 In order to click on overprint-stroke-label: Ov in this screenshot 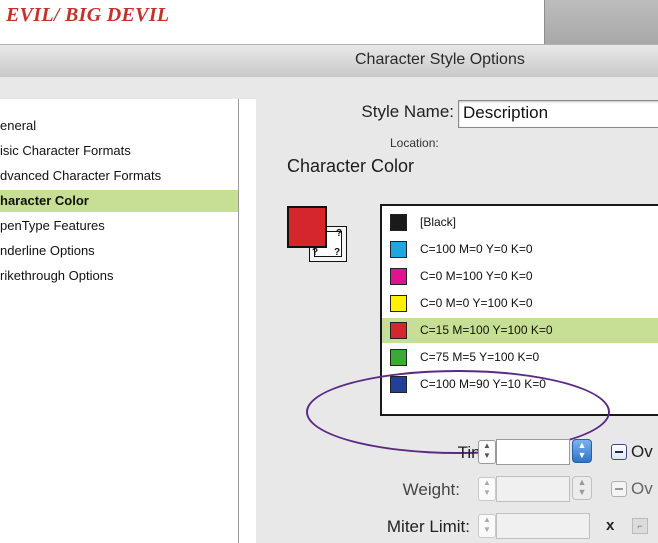, I will do `click(642, 488)`.